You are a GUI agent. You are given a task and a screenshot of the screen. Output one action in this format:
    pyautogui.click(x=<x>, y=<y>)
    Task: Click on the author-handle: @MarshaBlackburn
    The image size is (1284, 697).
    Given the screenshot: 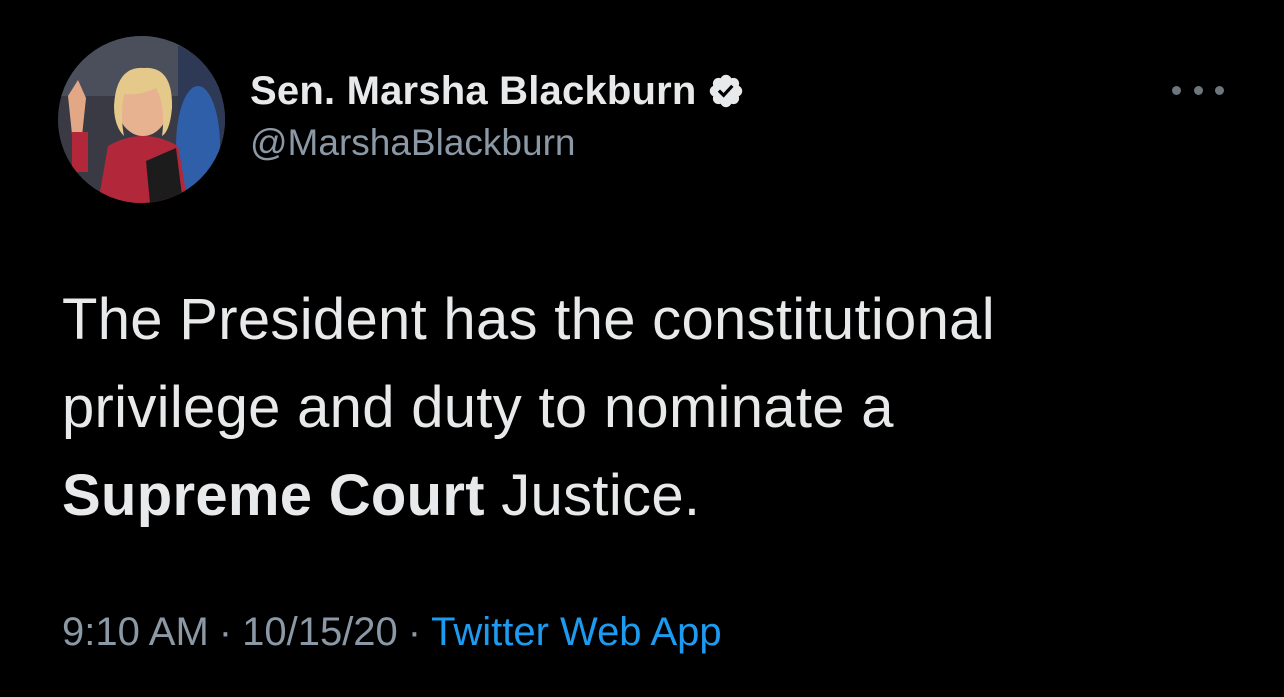 What is the action you would take?
    pyautogui.click(x=497, y=143)
    